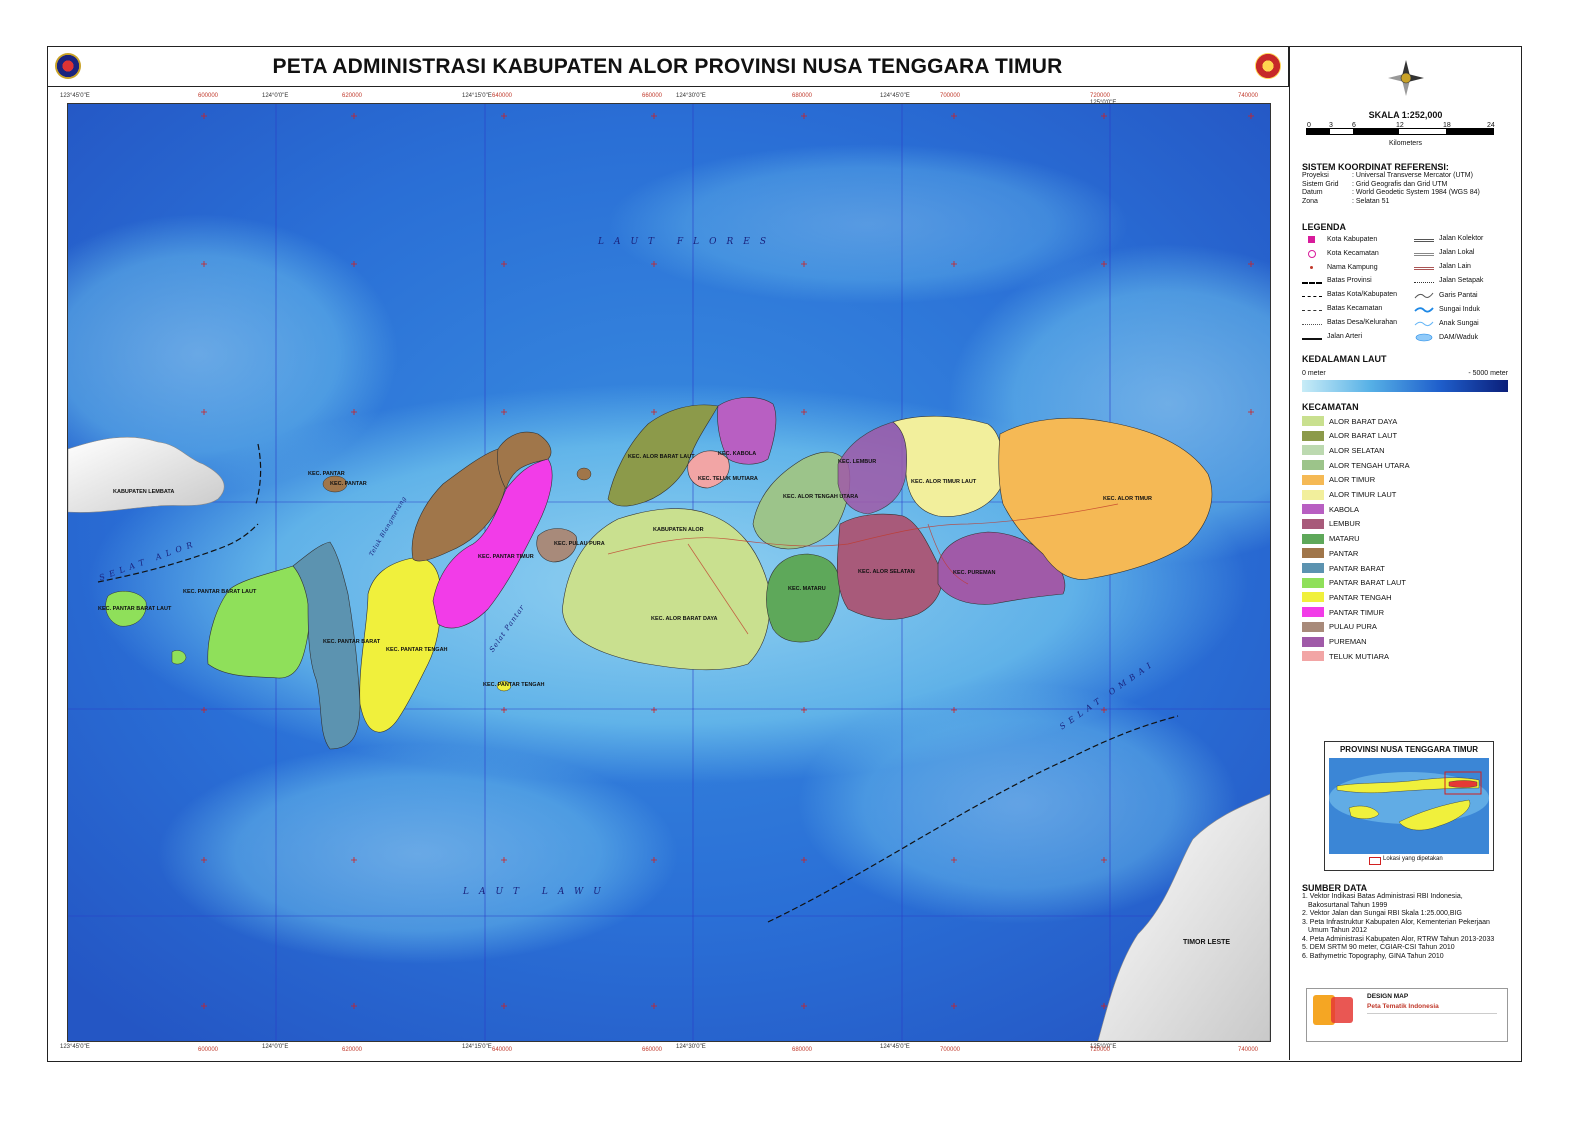 This screenshot has height=1122, width=1589. Describe the element at coordinates (737, 454) in the screenshot. I see `label-kec: KEC. KABOLA` at that location.